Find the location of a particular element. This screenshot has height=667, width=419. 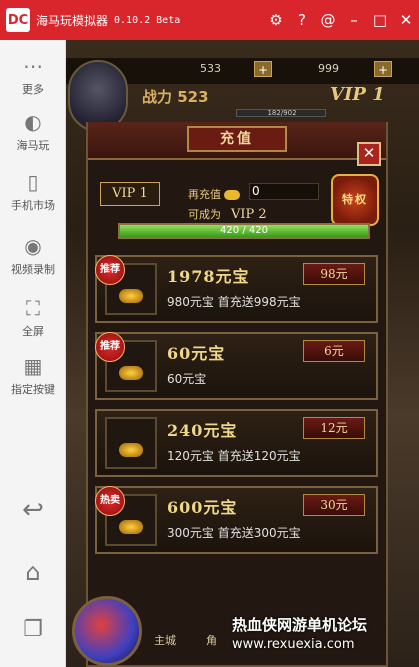

hp-bar: 182/902 is located at coordinates (281, 113).